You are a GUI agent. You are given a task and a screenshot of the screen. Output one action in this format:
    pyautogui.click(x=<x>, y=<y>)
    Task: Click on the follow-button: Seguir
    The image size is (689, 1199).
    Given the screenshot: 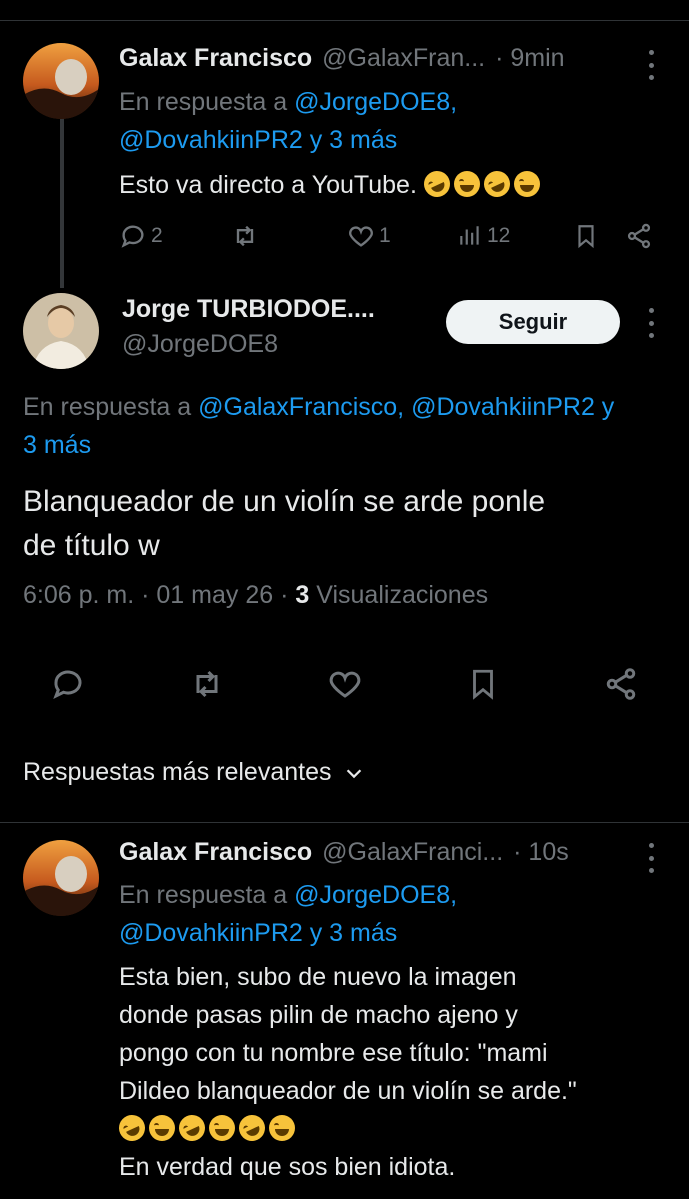 What is the action you would take?
    pyautogui.click(x=533, y=322)
    